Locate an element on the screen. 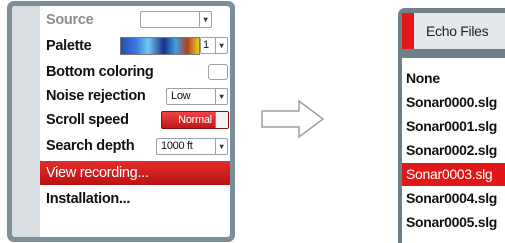 The height and width of the screenshot is (243, 505). menu-item-bottom-coloring: Bottom coloring is located at coordinates (135, 72).